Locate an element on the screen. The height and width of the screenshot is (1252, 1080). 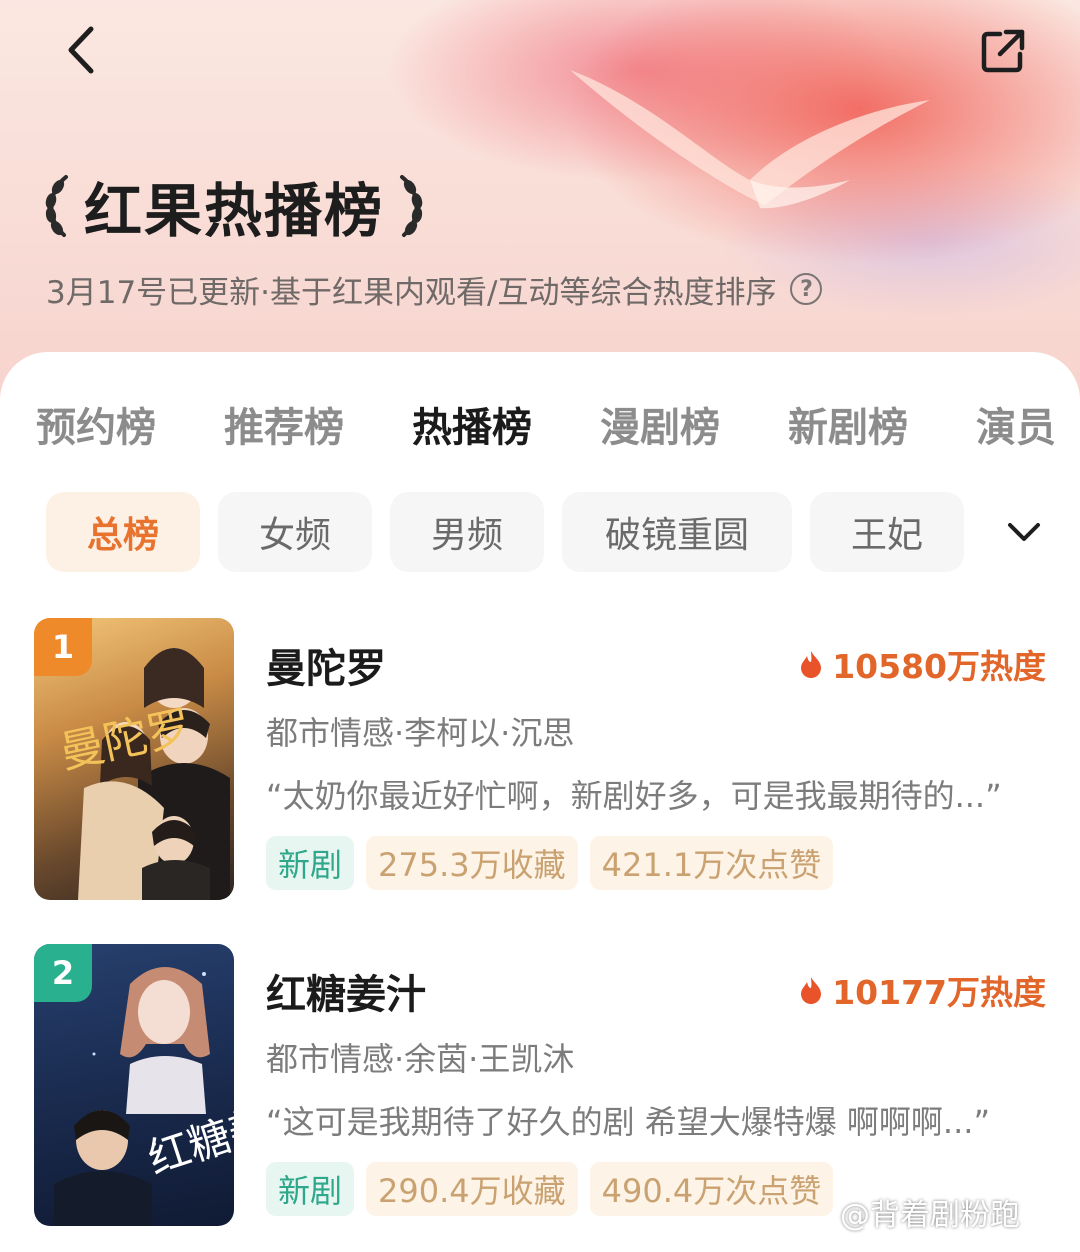
likes-tag: 421.1万次点赞 is located at coordinates (711, 863).